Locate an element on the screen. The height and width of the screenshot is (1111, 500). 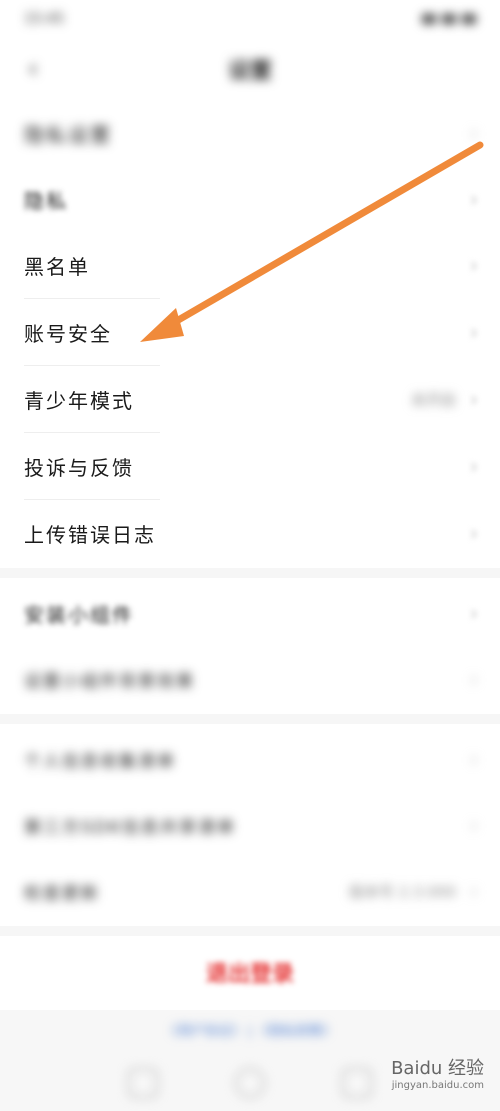
back-nav-icon is located at coordinates (356, 1083).